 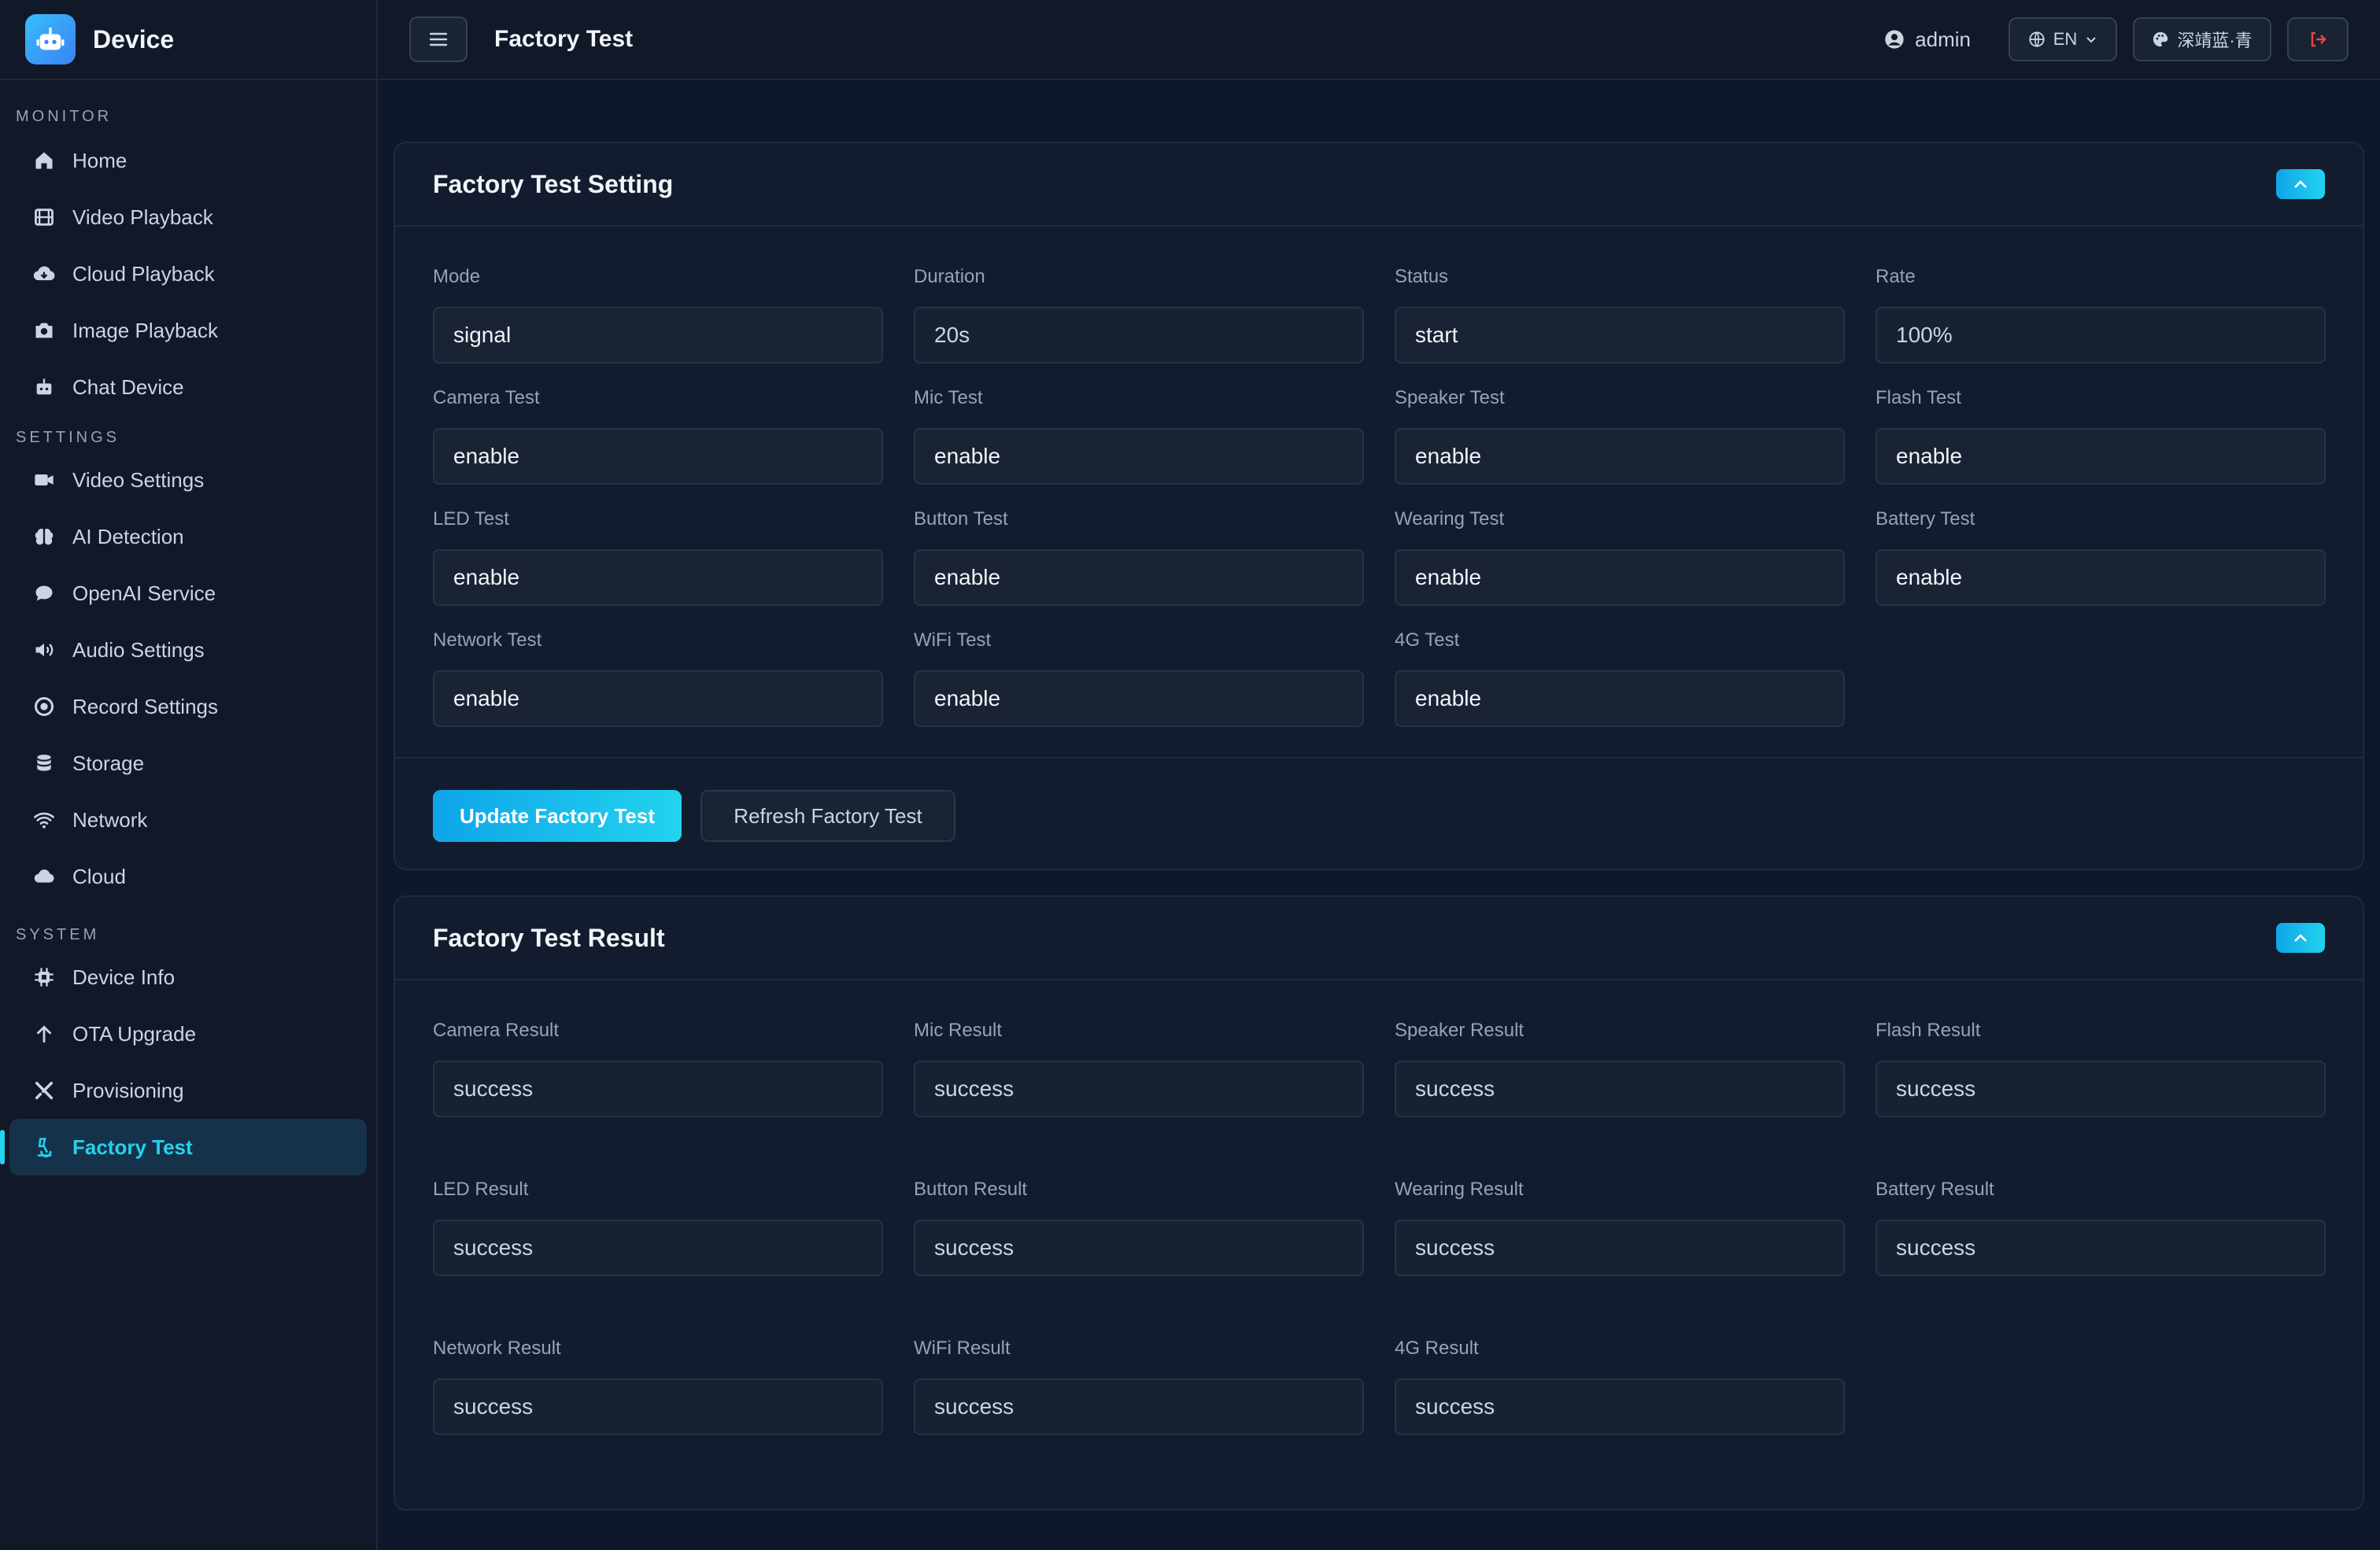 I want to click on wifi-test-field: WiFi Test enable, so click(x=1139, y=678).